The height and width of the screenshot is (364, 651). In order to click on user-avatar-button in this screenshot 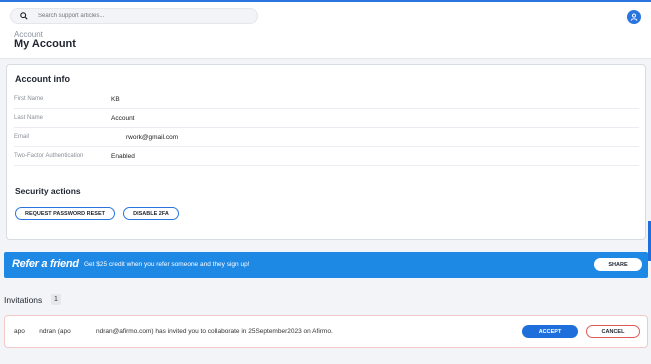, I will do `click(634, 17)`.